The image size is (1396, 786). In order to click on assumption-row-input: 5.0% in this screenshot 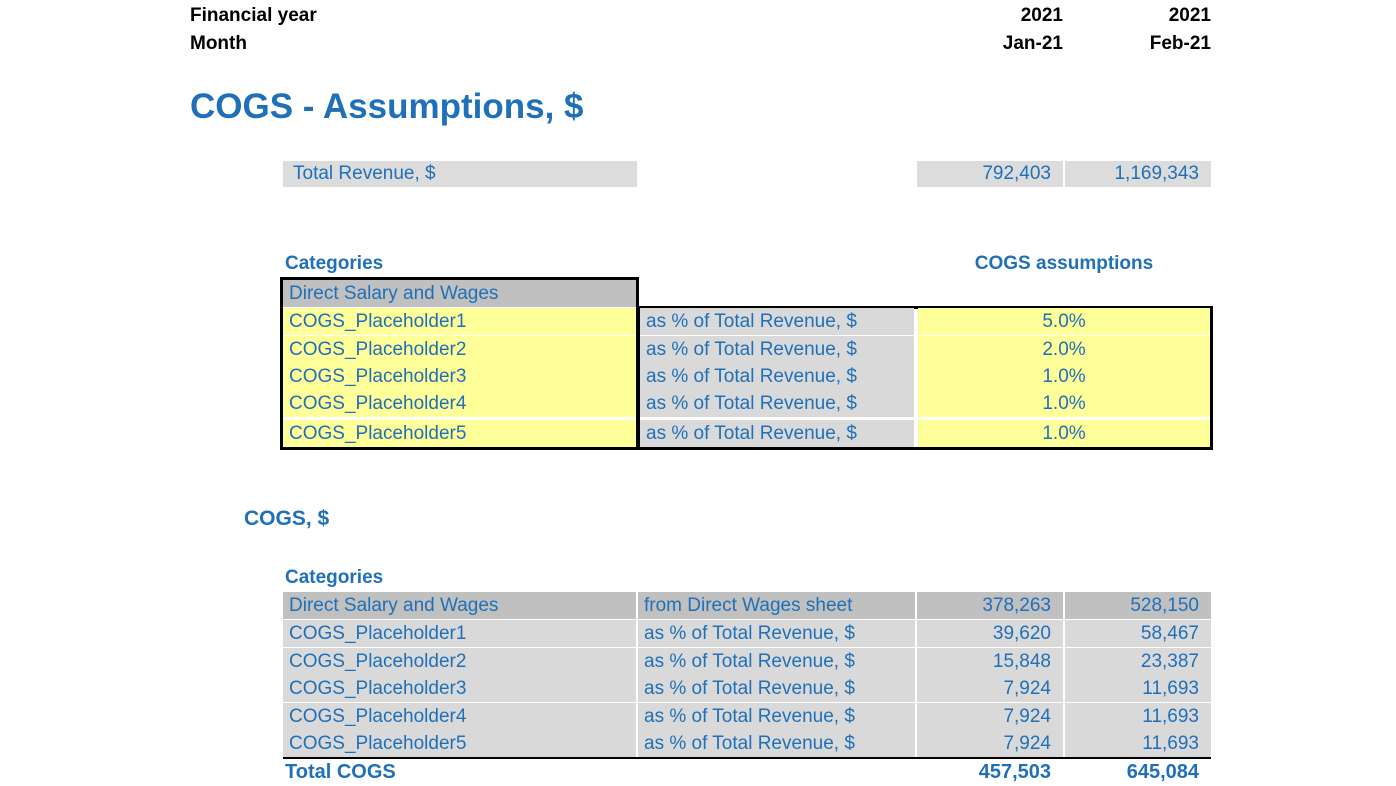, I will do `click(1064, 321)`.